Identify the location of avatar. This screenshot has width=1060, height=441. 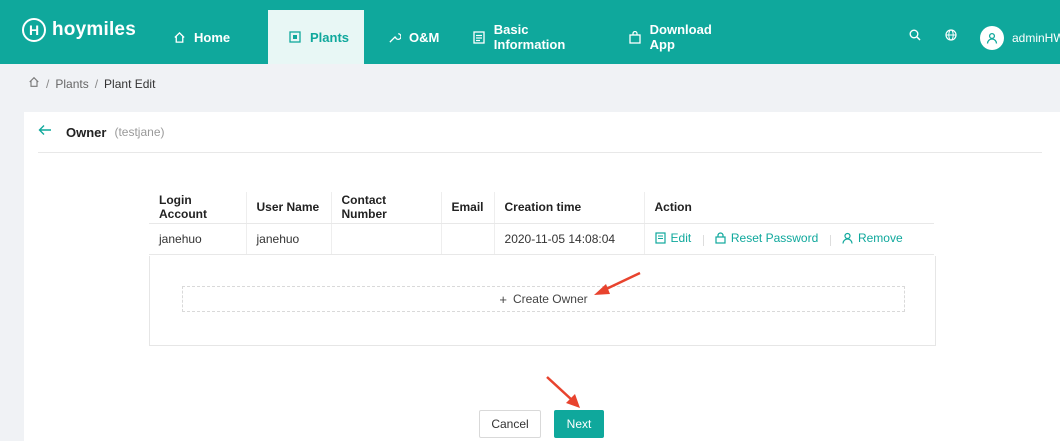
(992, 38).